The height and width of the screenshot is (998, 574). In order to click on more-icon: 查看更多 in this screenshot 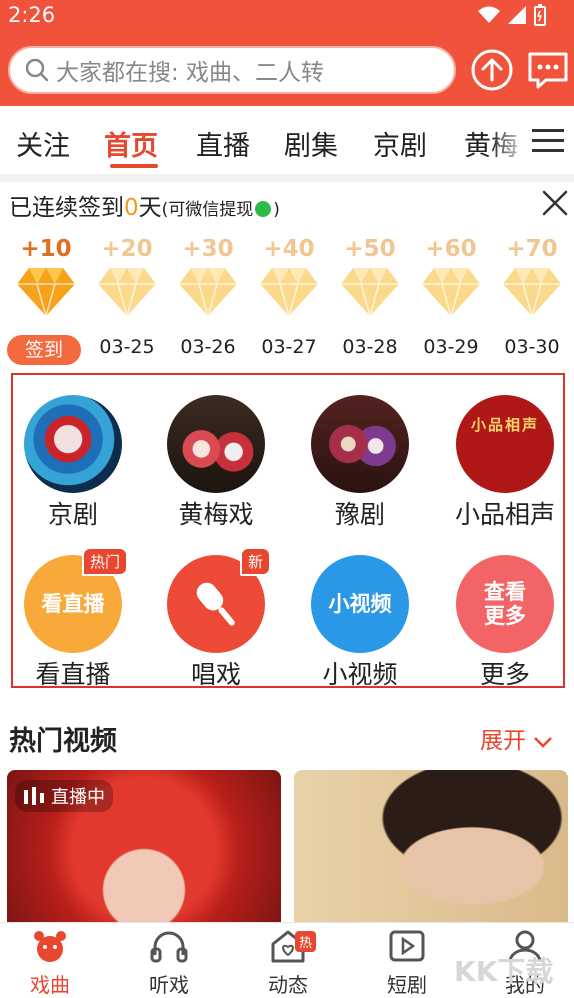, I will do `click(505, 604)`.